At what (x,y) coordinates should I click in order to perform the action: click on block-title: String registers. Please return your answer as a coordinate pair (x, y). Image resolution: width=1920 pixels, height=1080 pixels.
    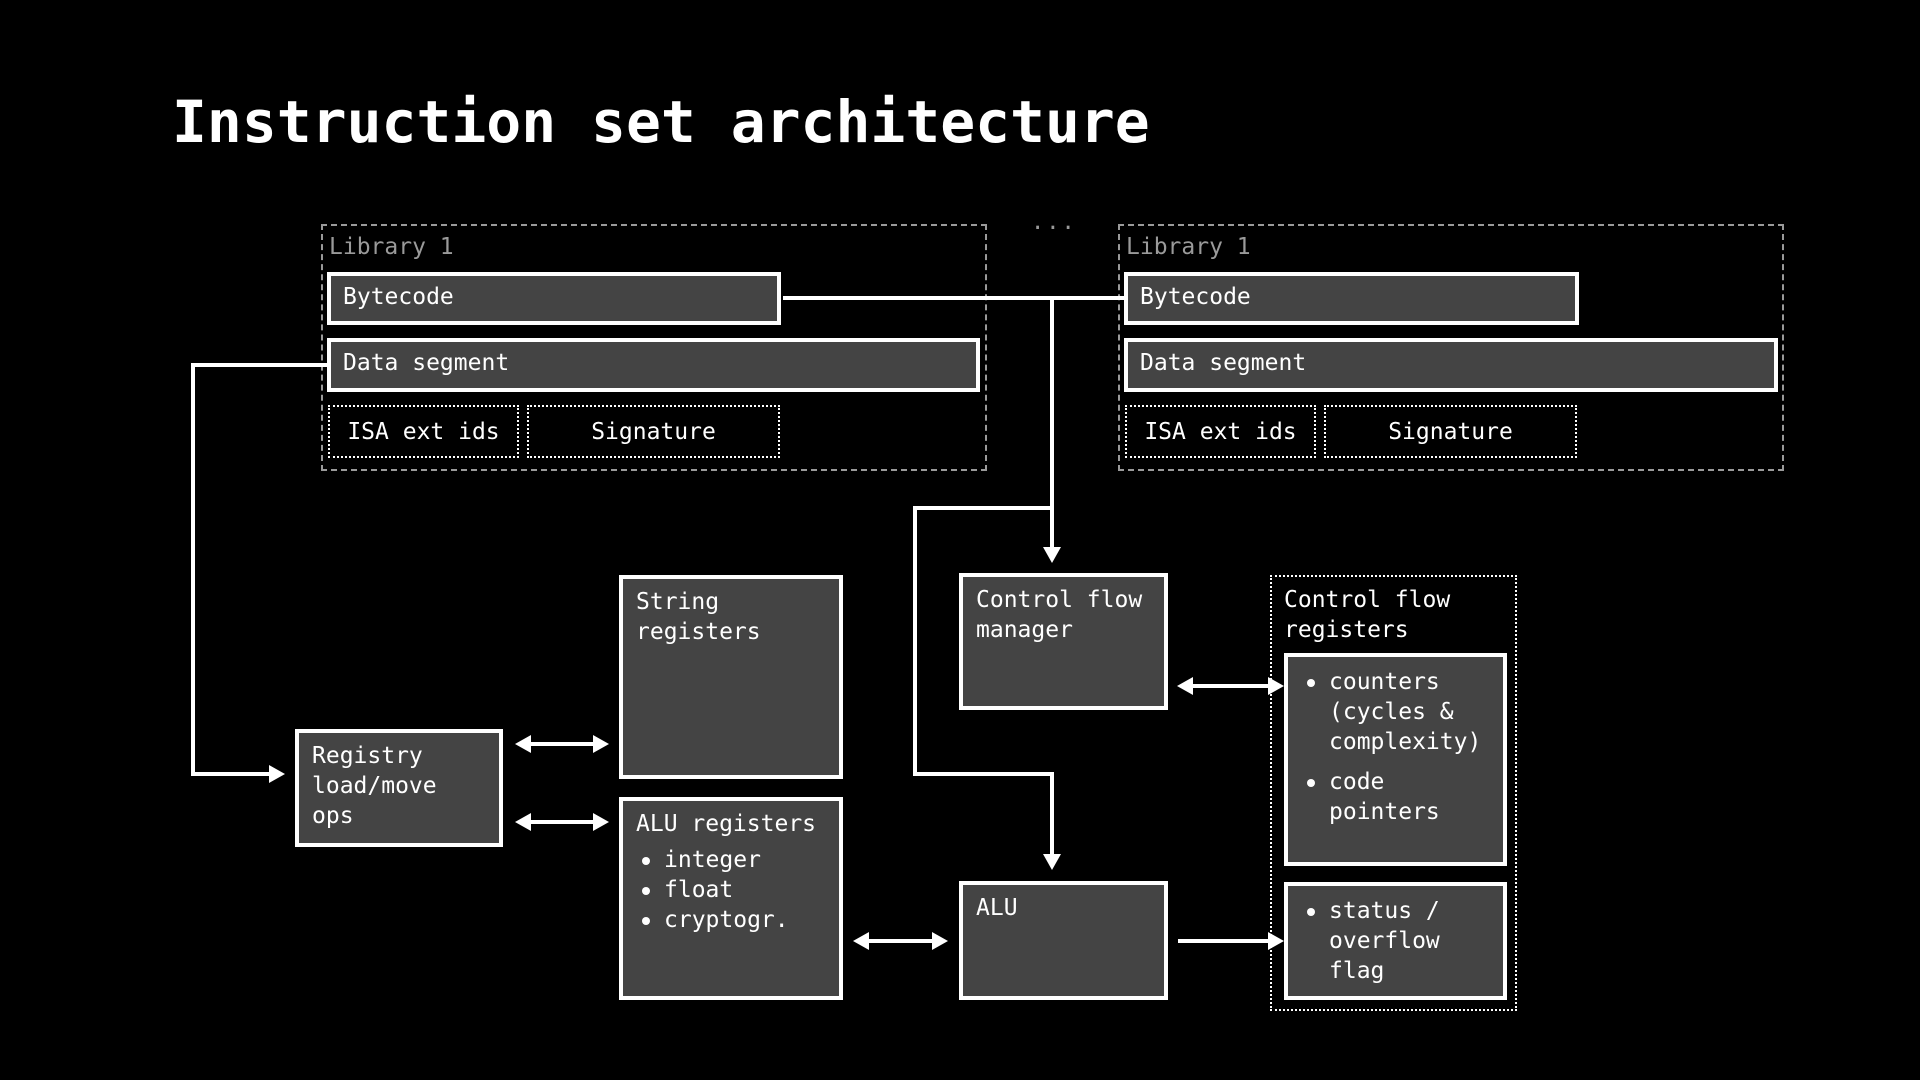
    Looking at the image, I should click on (698, 617).